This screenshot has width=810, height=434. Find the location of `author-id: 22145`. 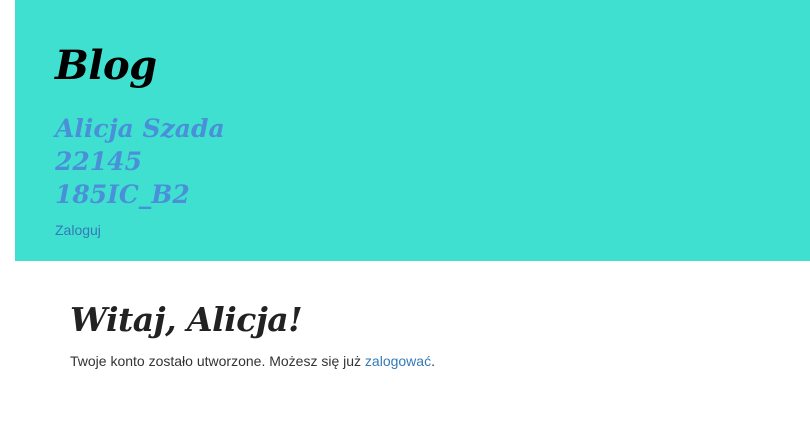

author-id: 22145 is located at coordinates (98, 161).